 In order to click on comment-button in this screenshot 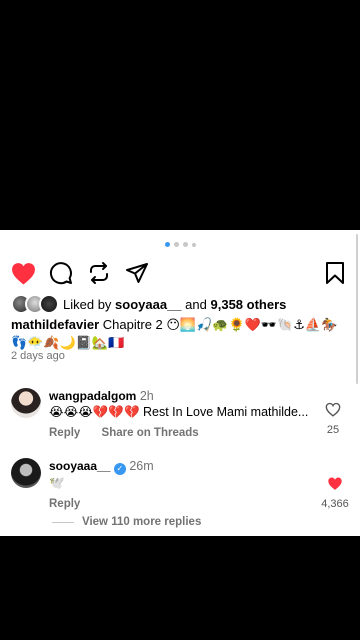, I will do `click(61, 273)`.